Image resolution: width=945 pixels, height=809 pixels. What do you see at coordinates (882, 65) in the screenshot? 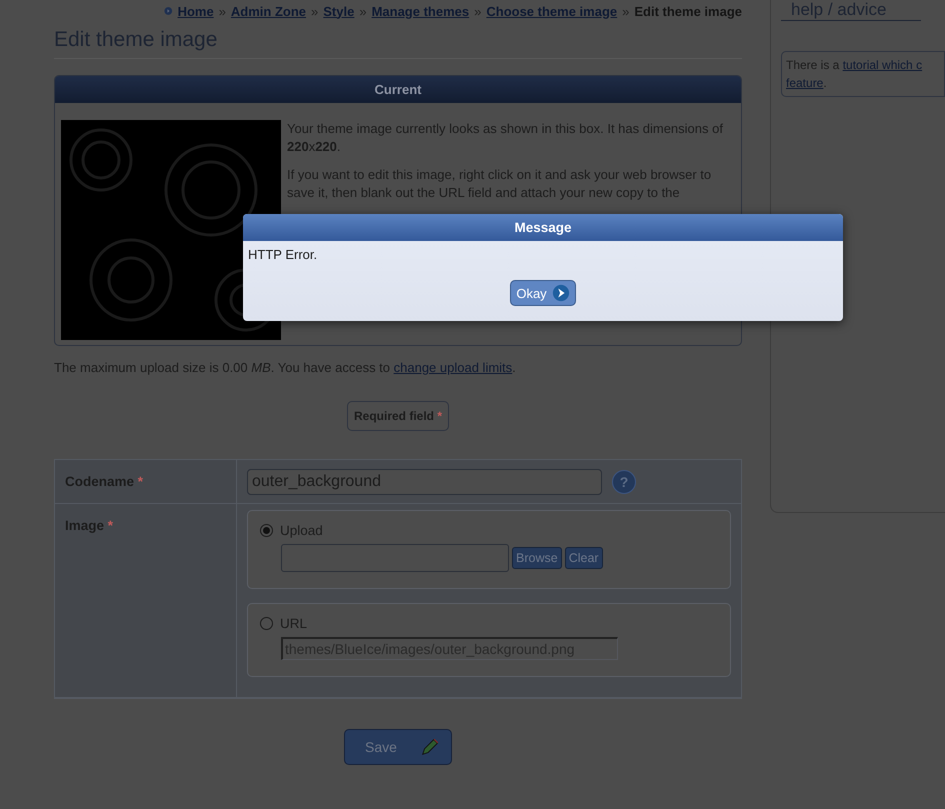
I see `tutorial-link: tutorial which c` at bounding box center [882, 65].